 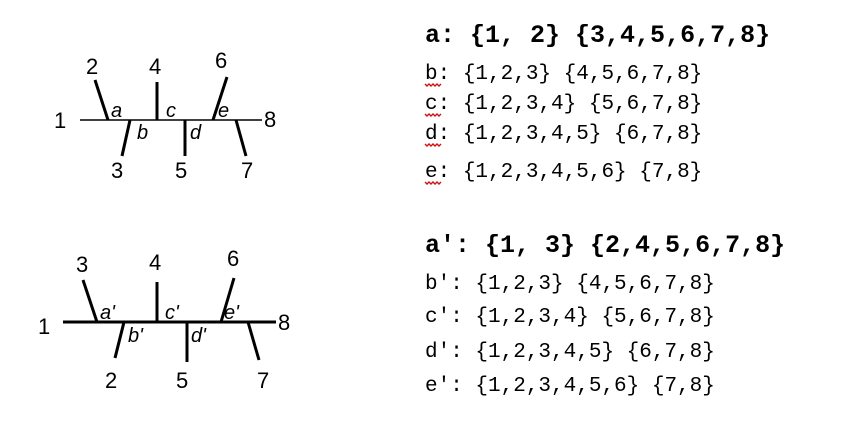 What do you see at coordinates (247, 170) in the screenshot?
I see `tree-1-leaf-label: 7` at bounding box center [247, 170].